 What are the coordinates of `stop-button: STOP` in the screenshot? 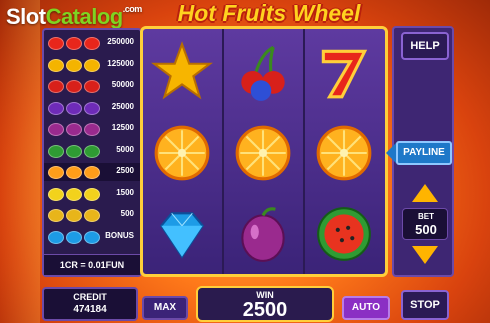 It's located at (425, 305).